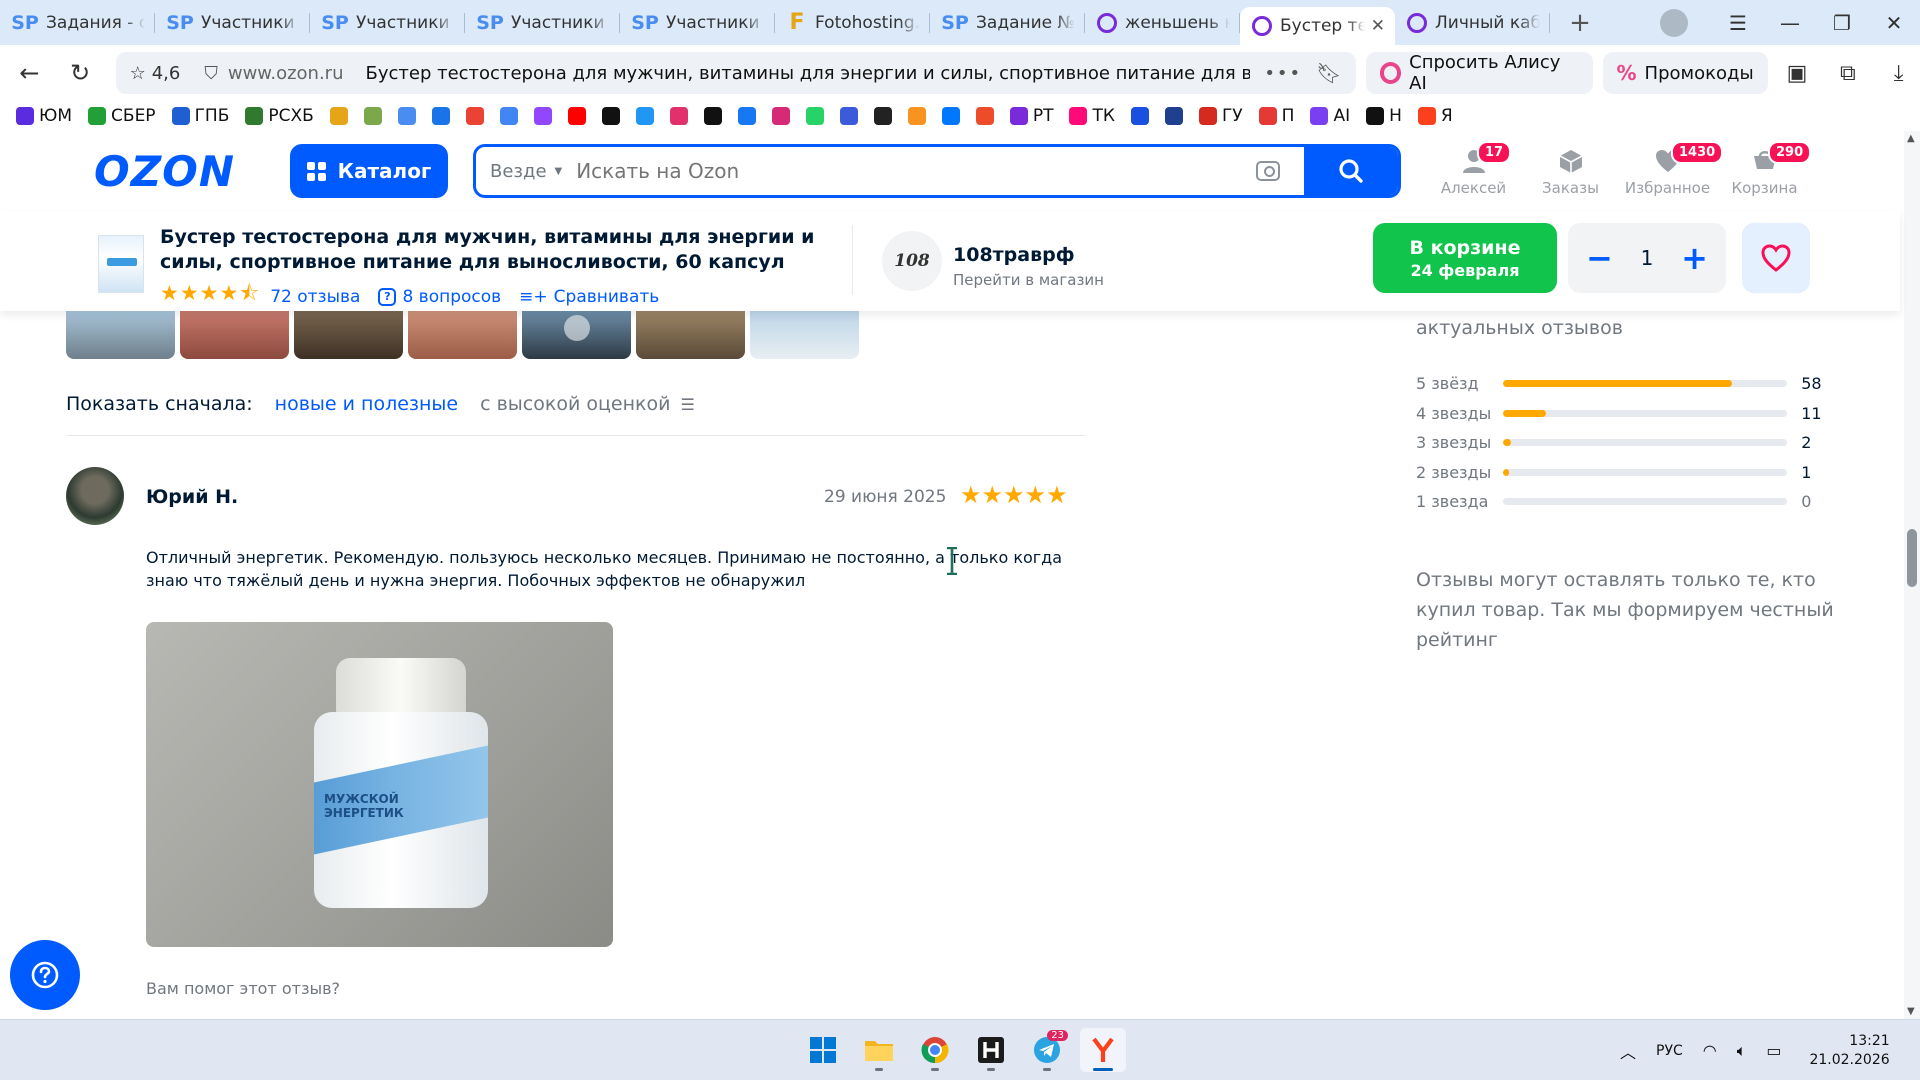 This screenshot has height=1080, width=1920. I want to click on gallery-icon: ▣, so click(1797, 73).